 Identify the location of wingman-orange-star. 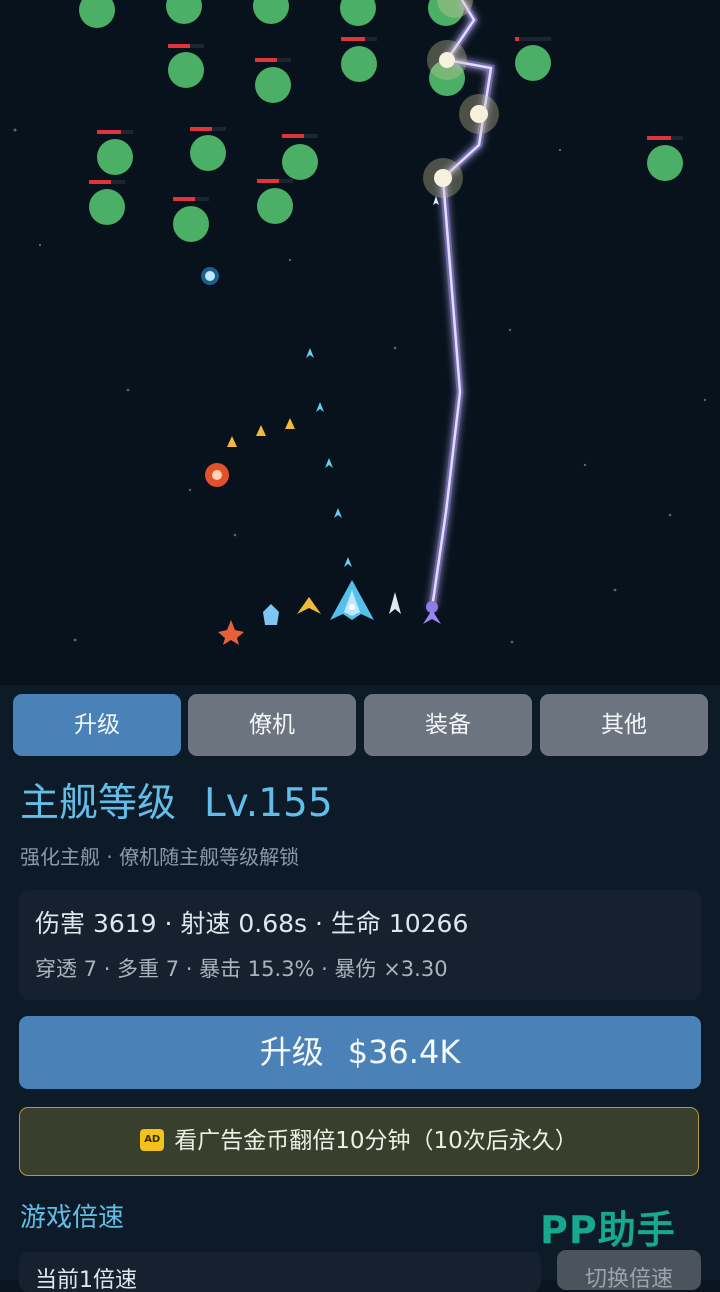
(231, 632).